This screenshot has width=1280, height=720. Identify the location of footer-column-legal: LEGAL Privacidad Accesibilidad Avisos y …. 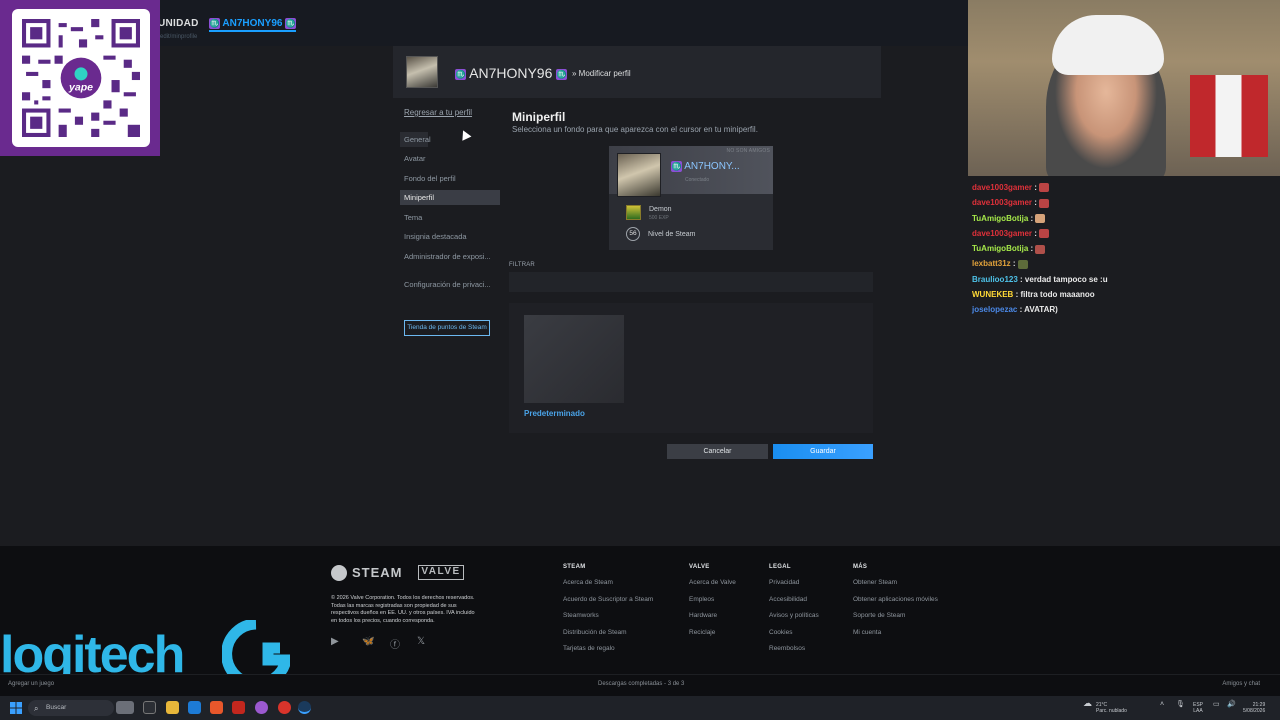
(794, 613).